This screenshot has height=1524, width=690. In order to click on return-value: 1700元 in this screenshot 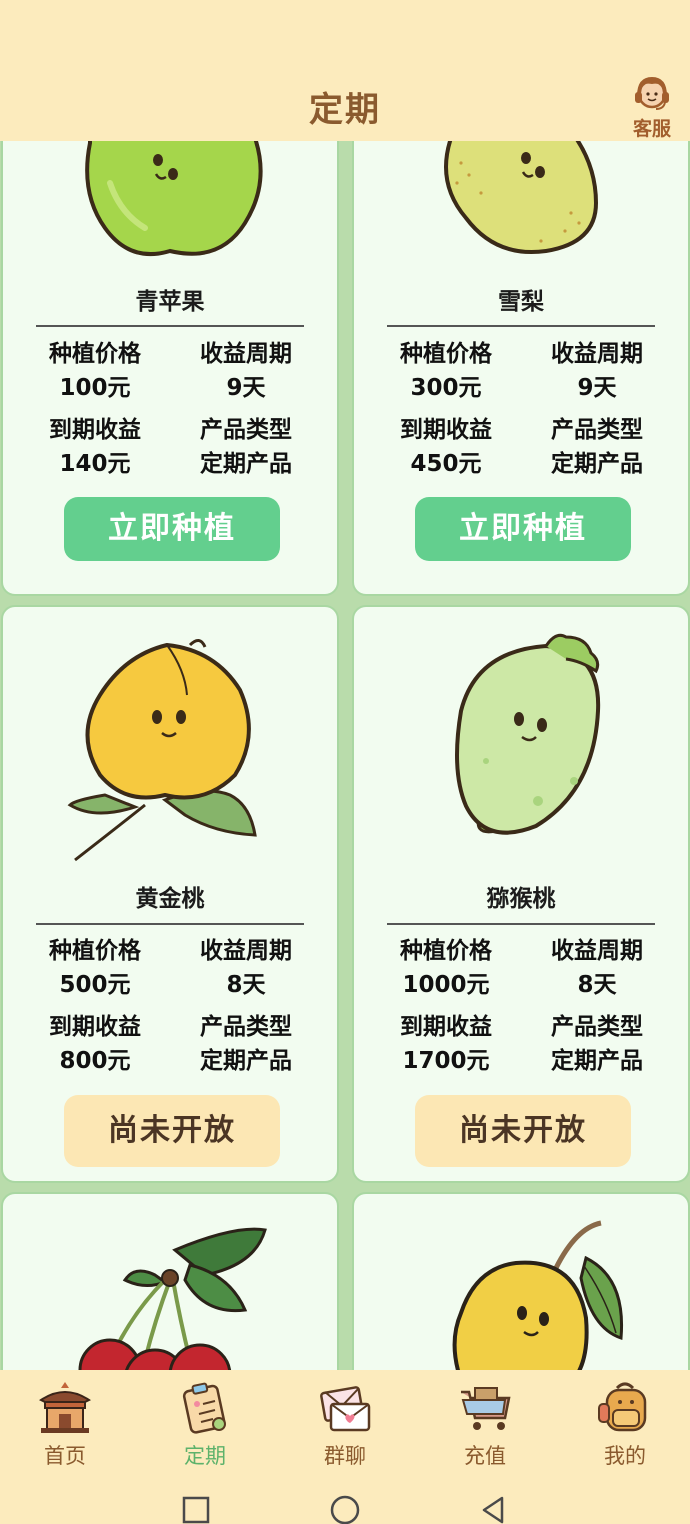, I will do `click(446, 1061)`.